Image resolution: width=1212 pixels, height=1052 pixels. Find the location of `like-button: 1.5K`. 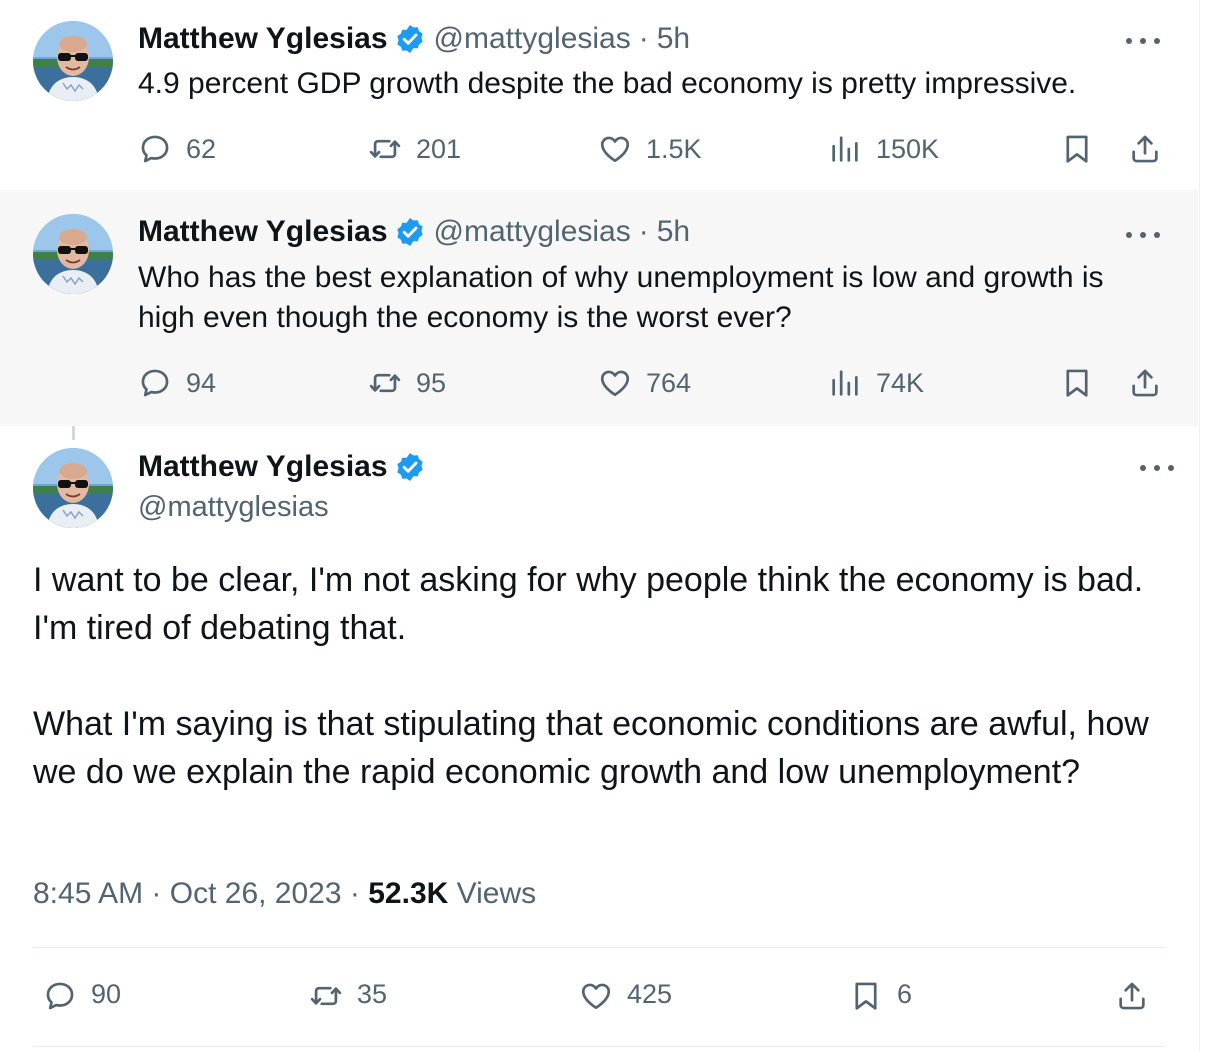

like-button: 1.5K is located at coordinates (650, 149).